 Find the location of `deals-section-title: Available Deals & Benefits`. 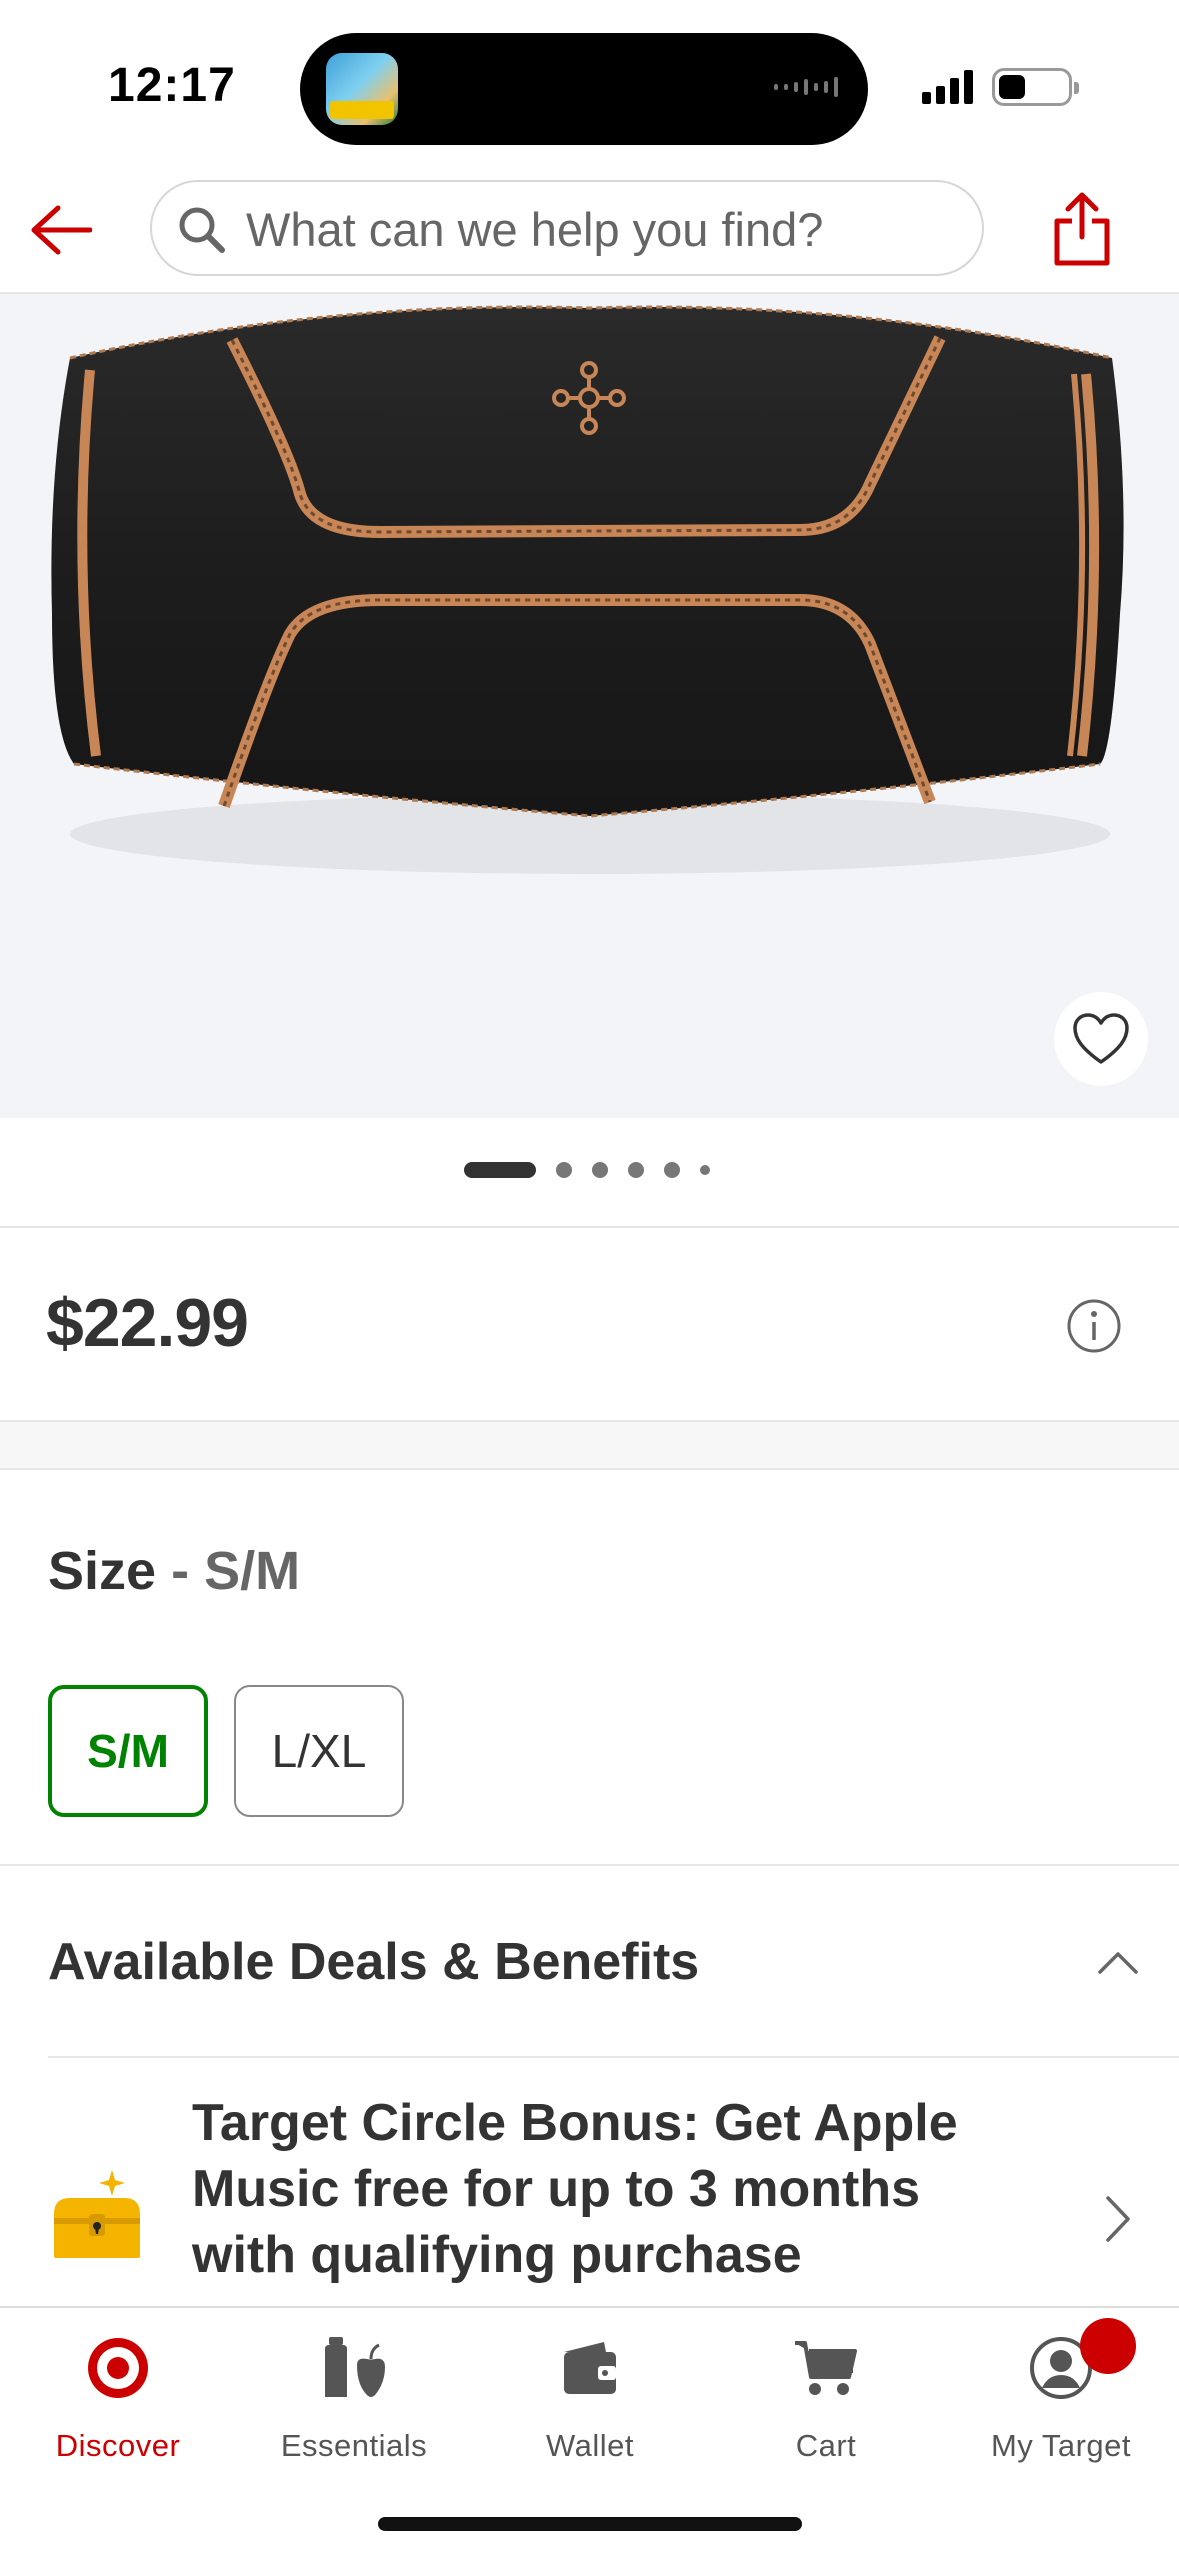

deals-section-title: Available Deals & Benefits is located at coordinates (373, 1962).